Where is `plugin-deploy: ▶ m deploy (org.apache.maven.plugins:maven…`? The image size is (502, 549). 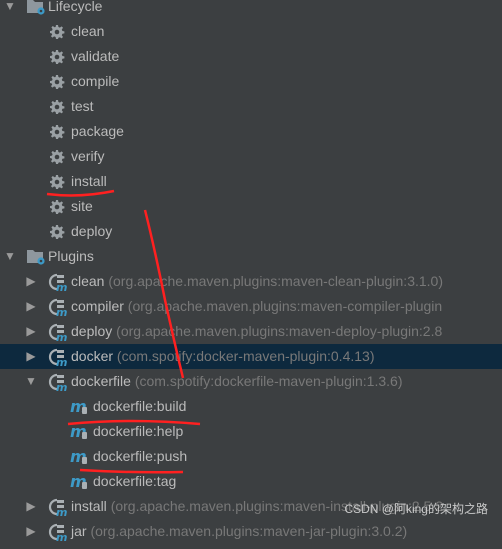
plugin-deploy: ▶ m deploy (org.apache.maven.plugins:maven… is located at coordinates (251, 331).